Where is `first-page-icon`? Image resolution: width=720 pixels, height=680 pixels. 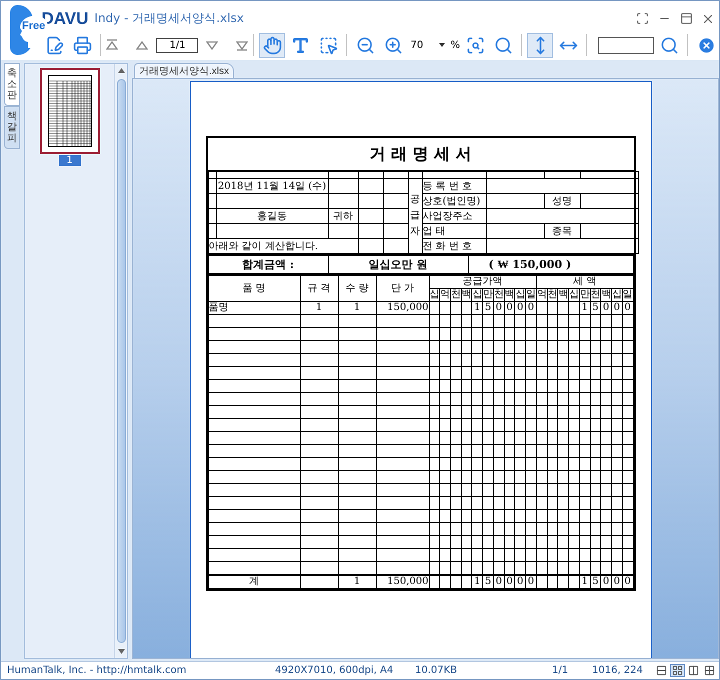
first-page-icon is located at coordinates (112, 45).